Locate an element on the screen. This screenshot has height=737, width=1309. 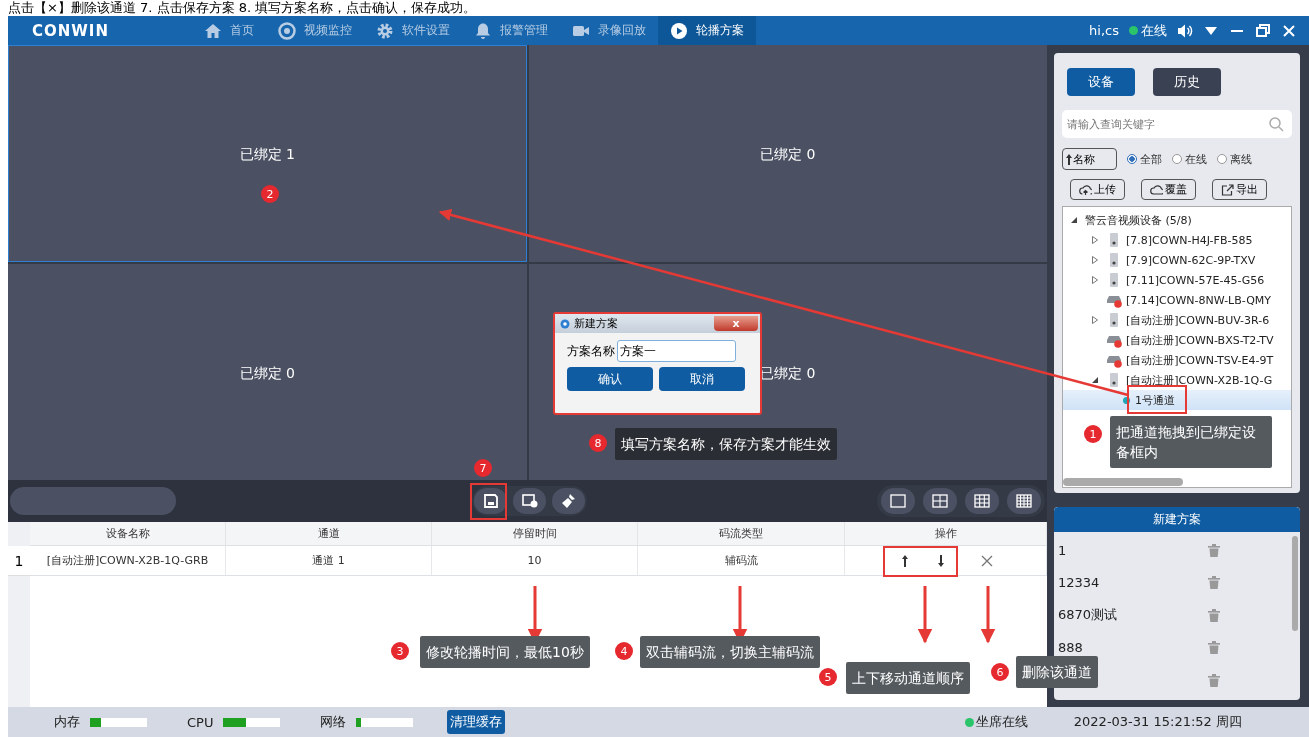
table-cell: [自动注册]COWN-X2B-1Q-GRB is located at coordinates (128, 561).